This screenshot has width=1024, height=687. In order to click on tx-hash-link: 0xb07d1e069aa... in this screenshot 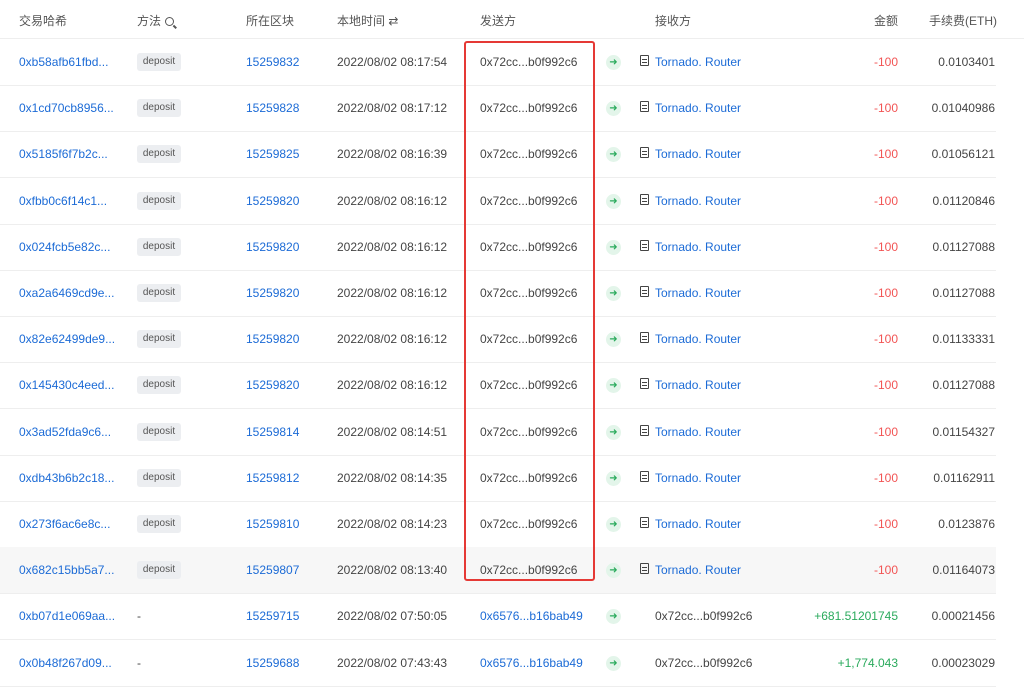, I will do `click(67, 616)`.